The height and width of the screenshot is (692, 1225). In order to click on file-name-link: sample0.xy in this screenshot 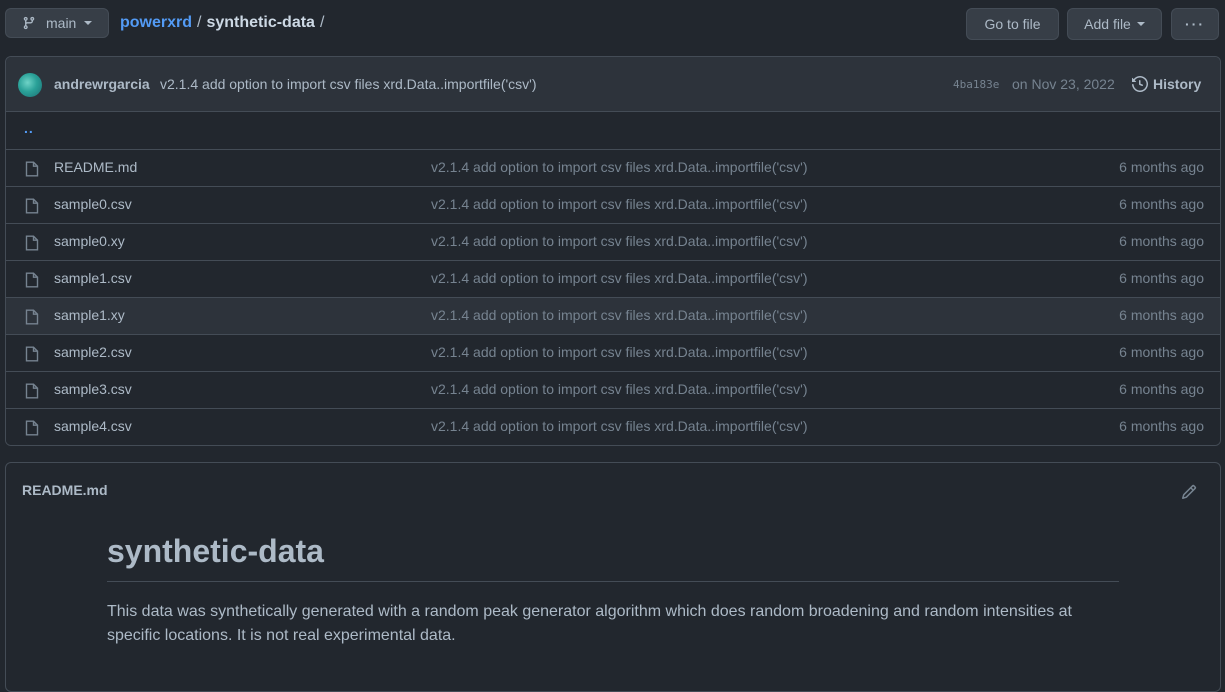, I will do `click(89, 241)`.